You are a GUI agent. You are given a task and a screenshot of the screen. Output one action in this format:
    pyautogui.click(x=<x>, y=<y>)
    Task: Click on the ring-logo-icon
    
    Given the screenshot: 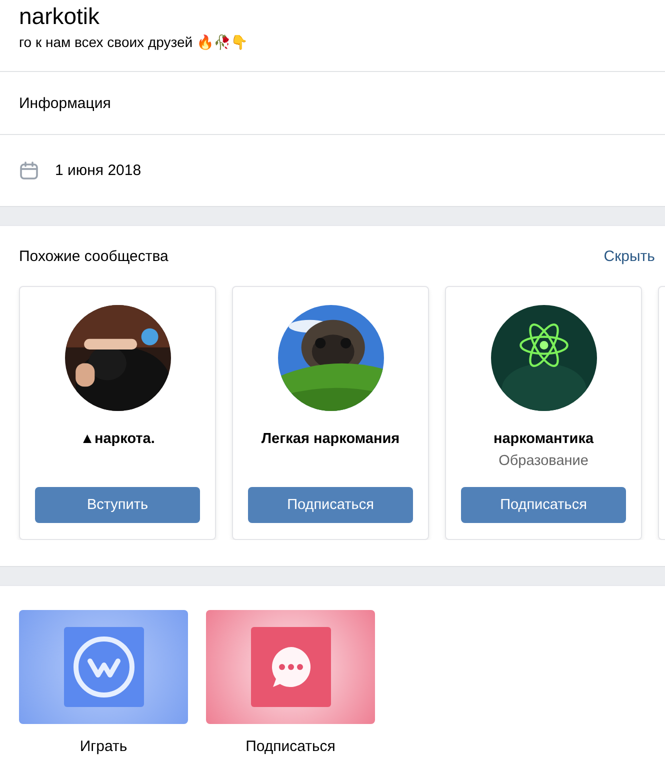 What is the action you would take?
    pyautogui.click(x=104, y=667)
    